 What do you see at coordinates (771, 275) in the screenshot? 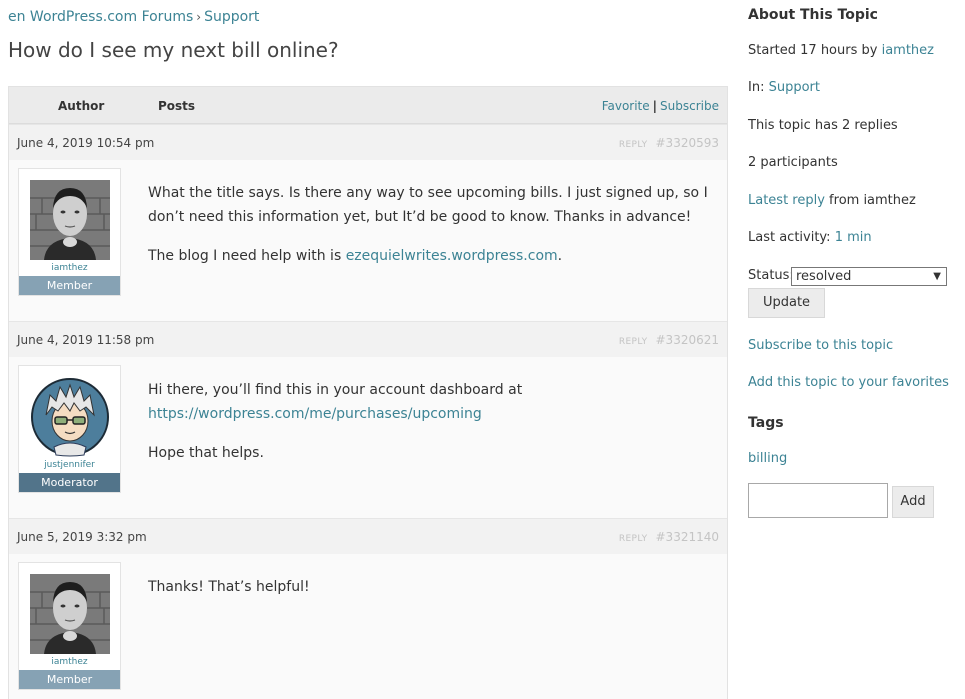
I see `status-label: Status:` at bounding box center [771, 275].